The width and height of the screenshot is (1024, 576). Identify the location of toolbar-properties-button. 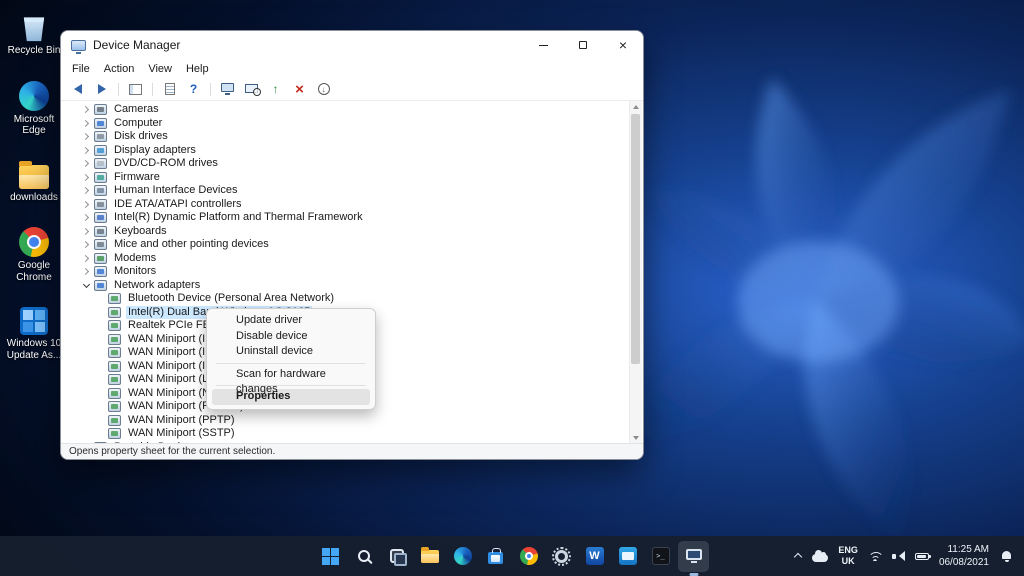
(169, 89).